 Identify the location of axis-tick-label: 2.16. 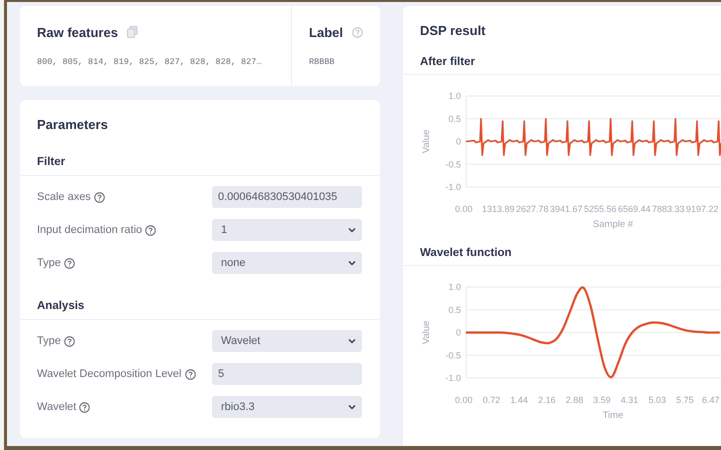
(547, 400).